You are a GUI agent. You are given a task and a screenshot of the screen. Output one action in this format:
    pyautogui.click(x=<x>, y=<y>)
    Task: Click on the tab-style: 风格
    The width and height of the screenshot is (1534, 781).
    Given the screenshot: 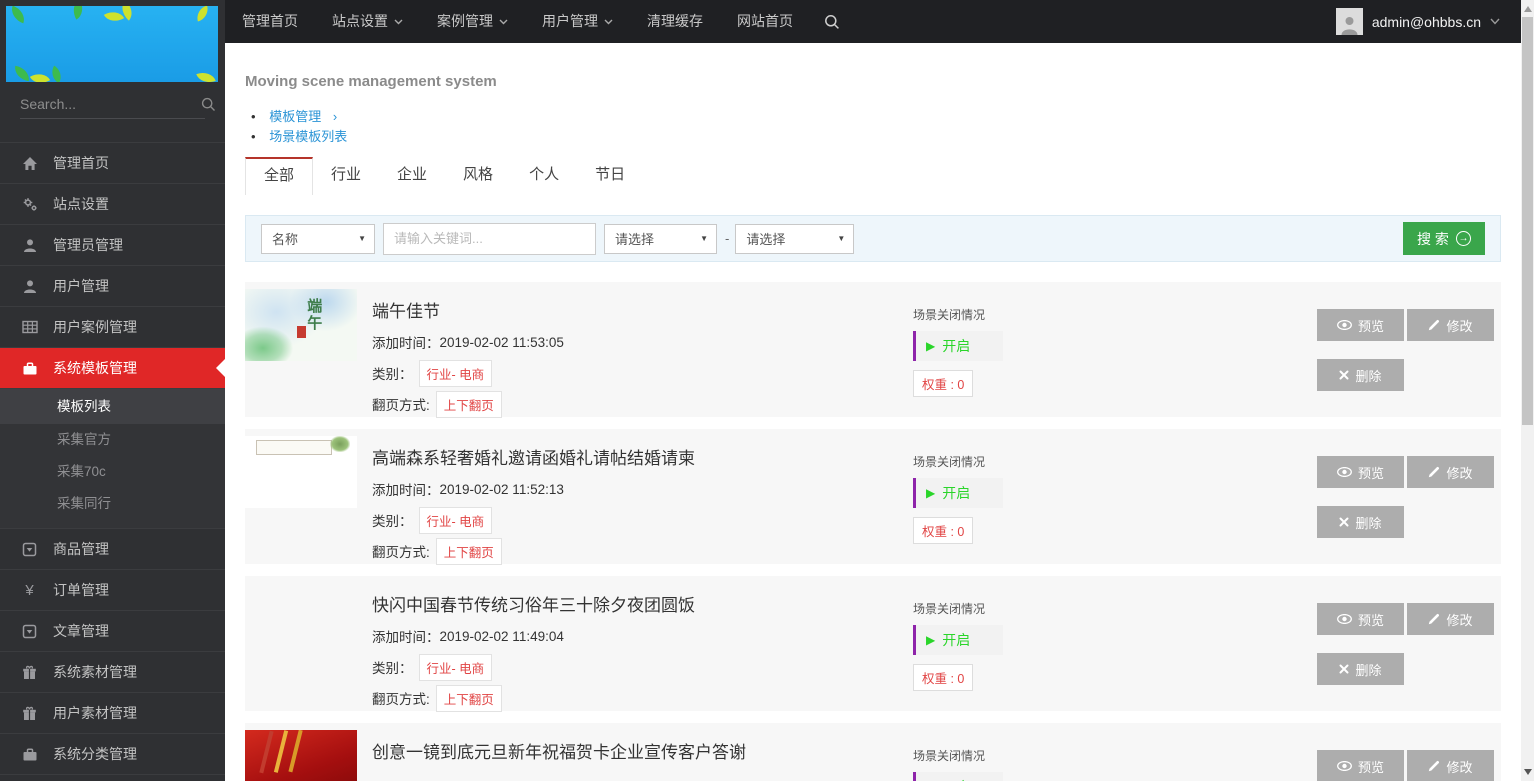 What is the action you would take?
    pyautogui.click(x=478, y=176)
    